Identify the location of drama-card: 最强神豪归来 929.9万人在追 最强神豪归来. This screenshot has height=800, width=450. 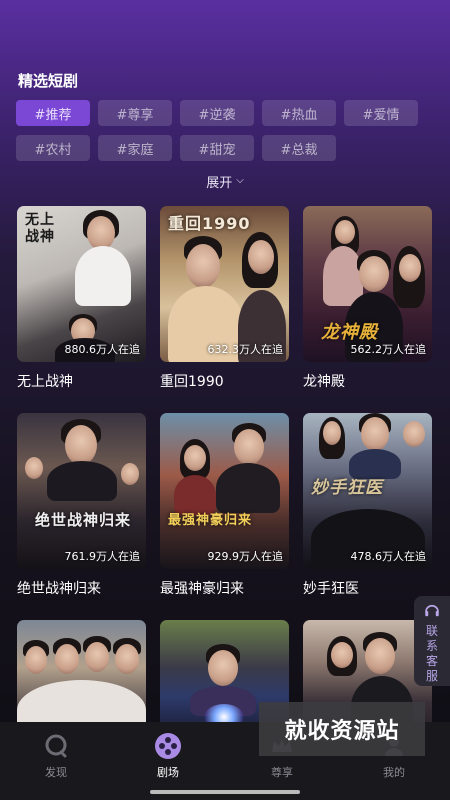
(224, 516).